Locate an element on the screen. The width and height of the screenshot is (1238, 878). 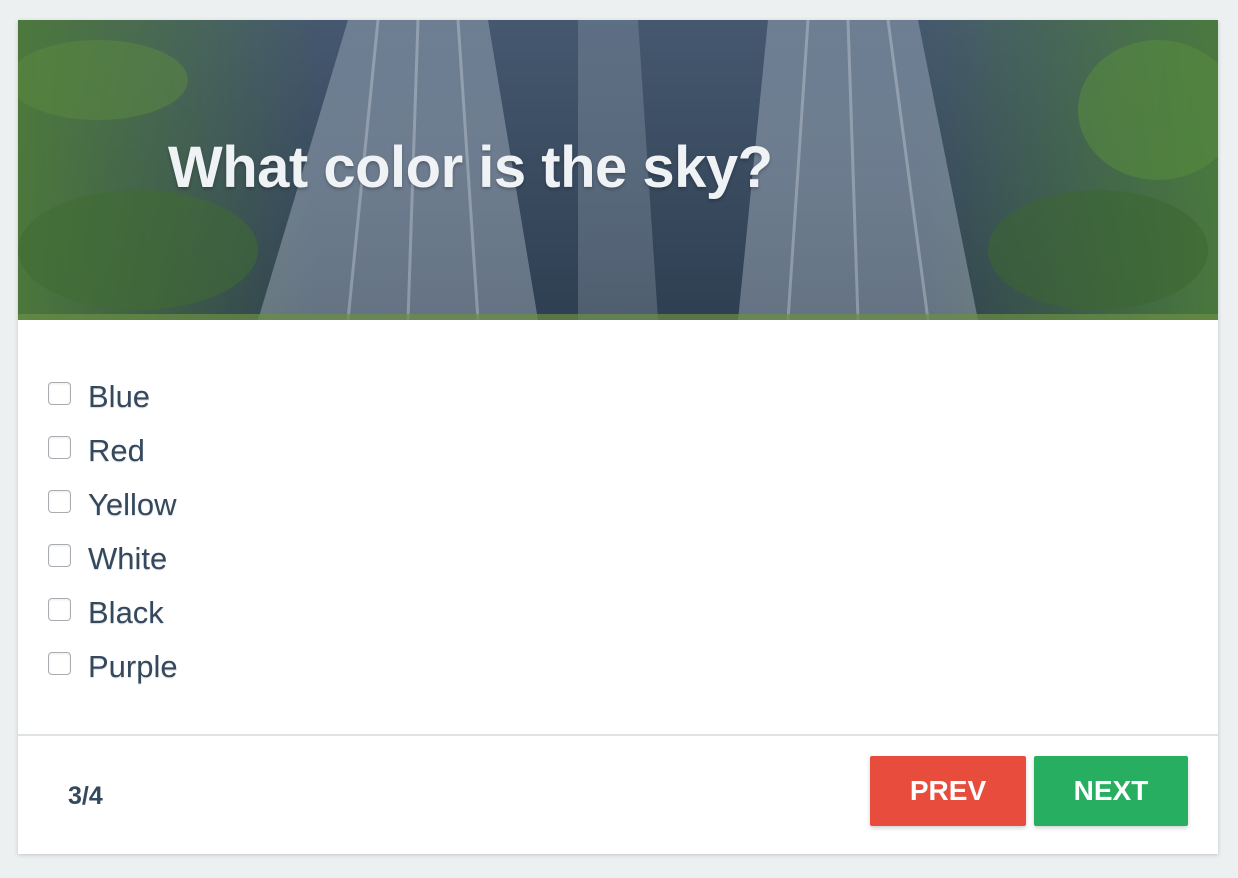
option-yellow: Yellow is located at coordinates (113, 505).